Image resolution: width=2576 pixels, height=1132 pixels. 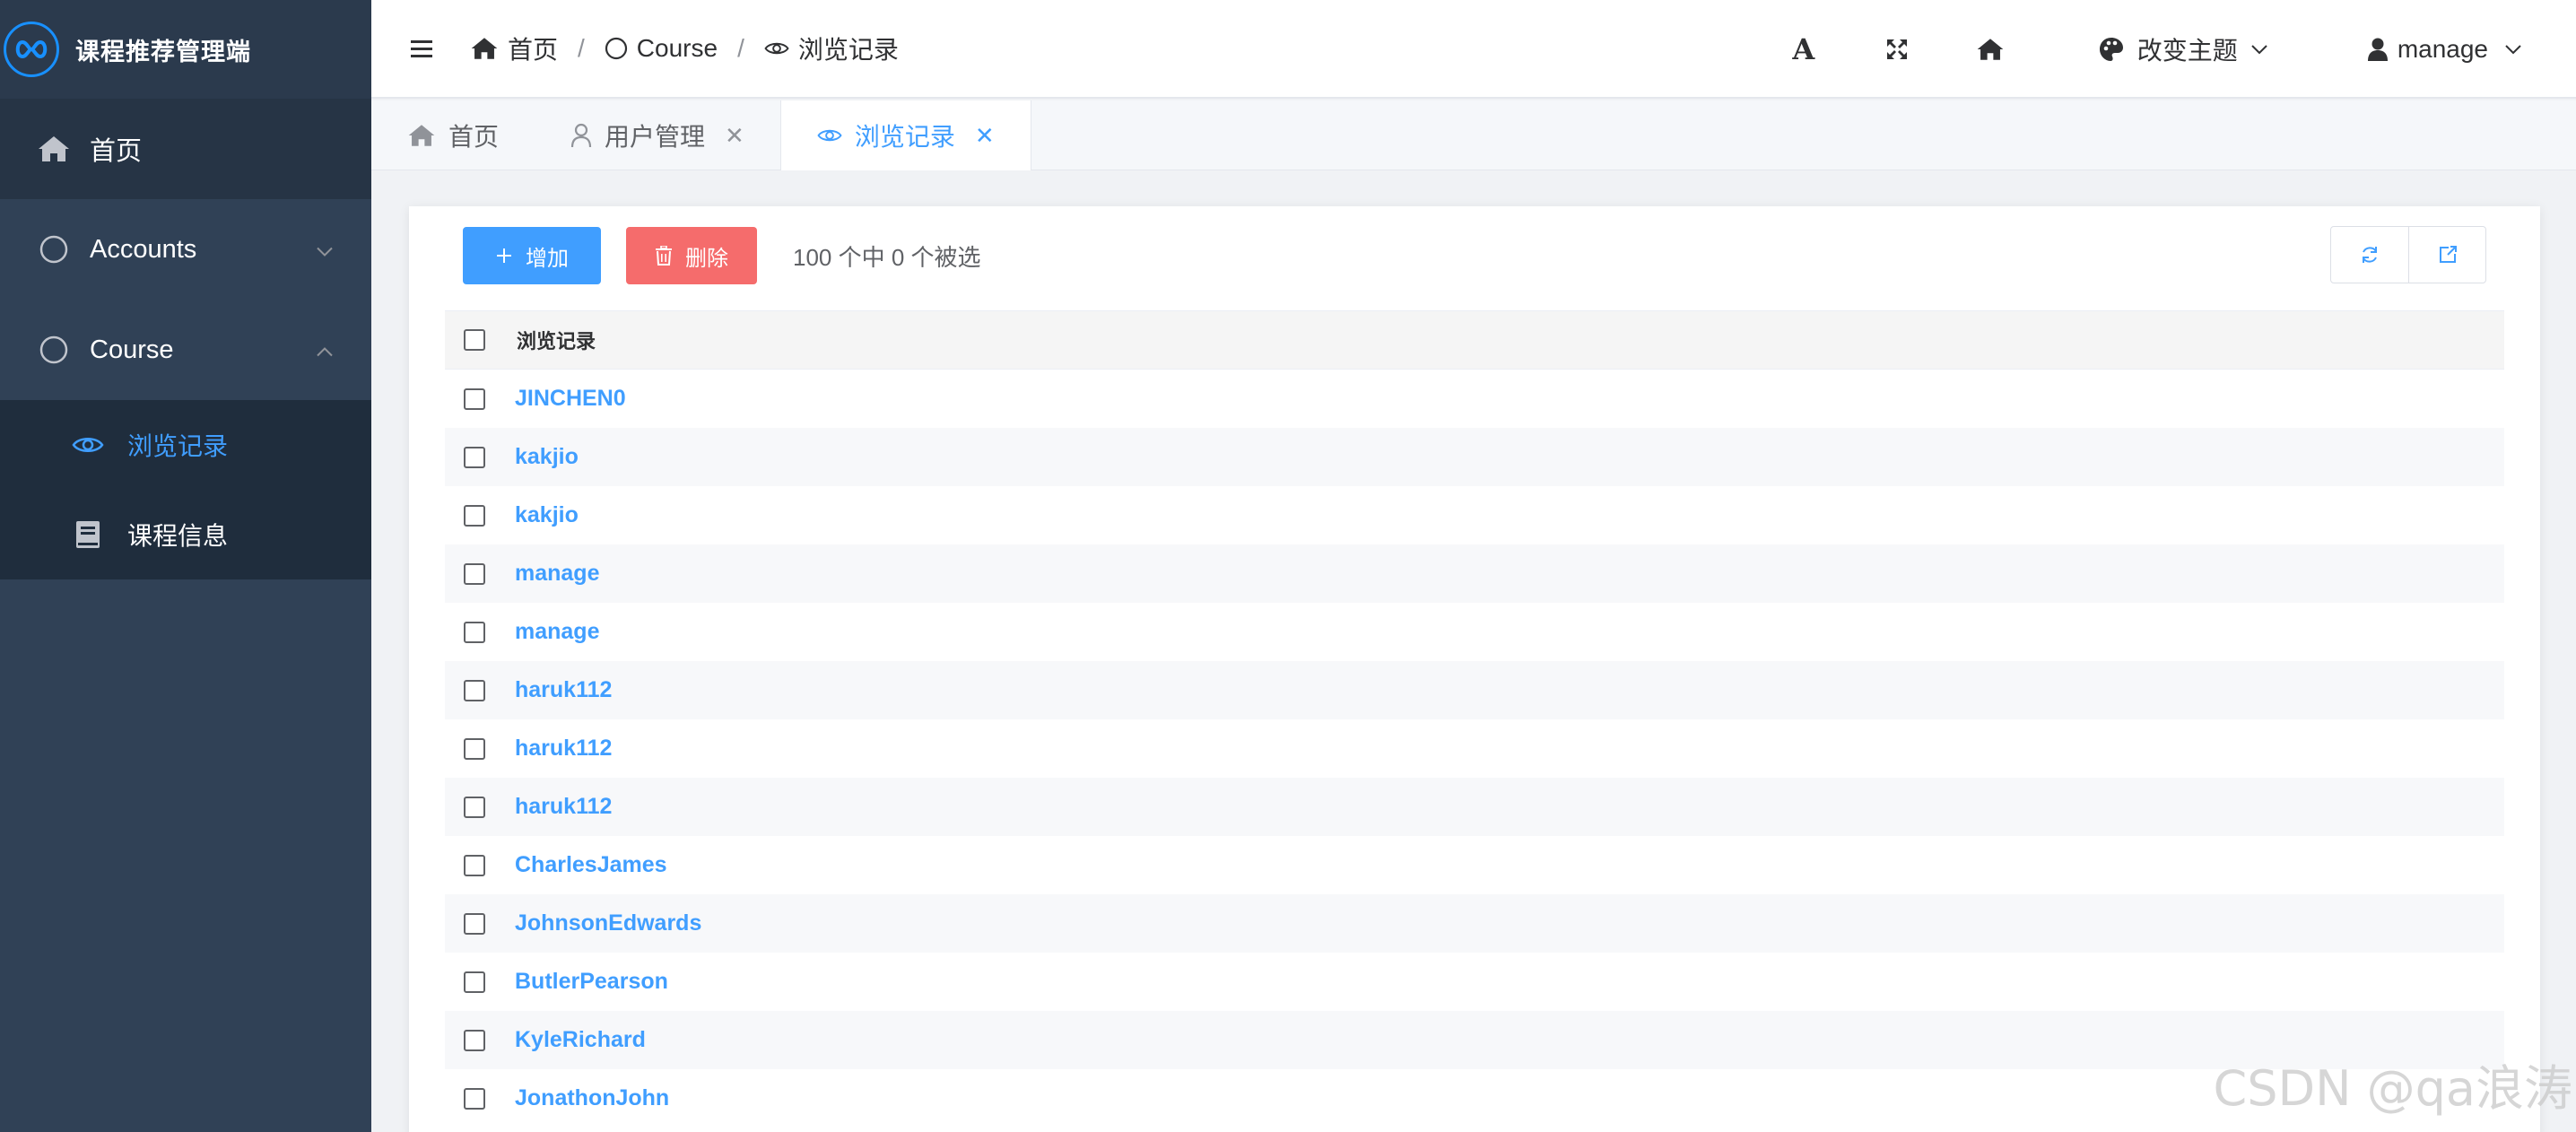 I want to click on brand-title: 课程推荐管理端, so click(x=163, y=51).